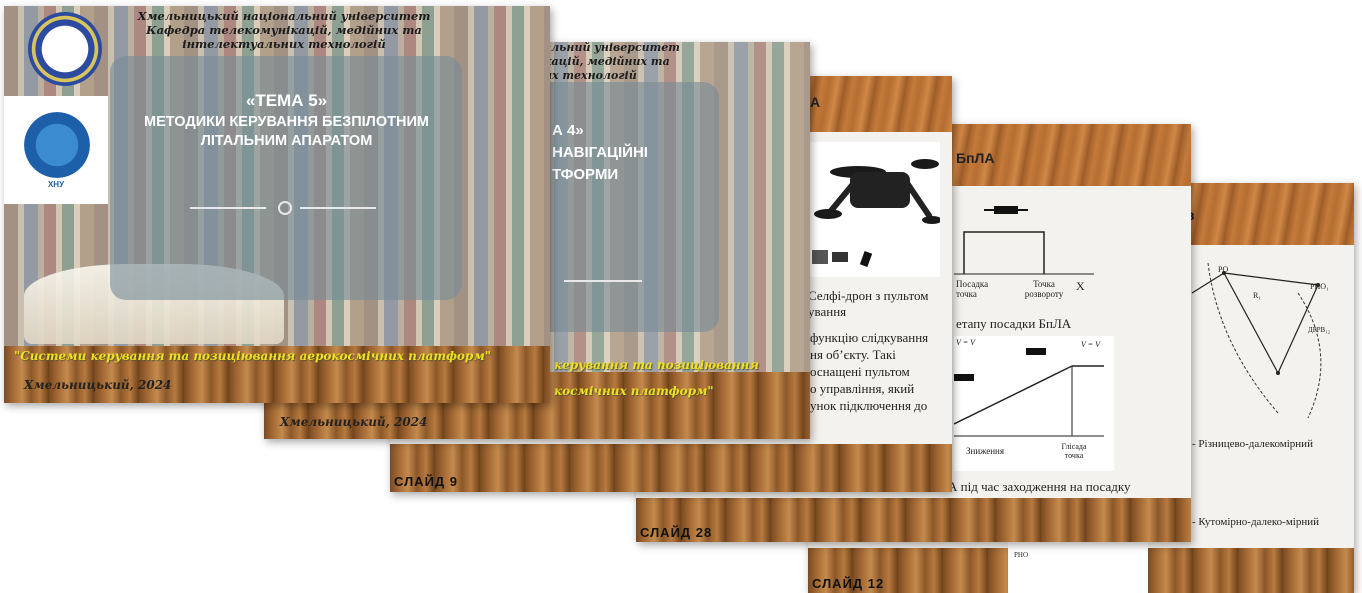  Describe the element at coordinates (1078, 565) in the screenshot. I see `lower-diagram` at that location.